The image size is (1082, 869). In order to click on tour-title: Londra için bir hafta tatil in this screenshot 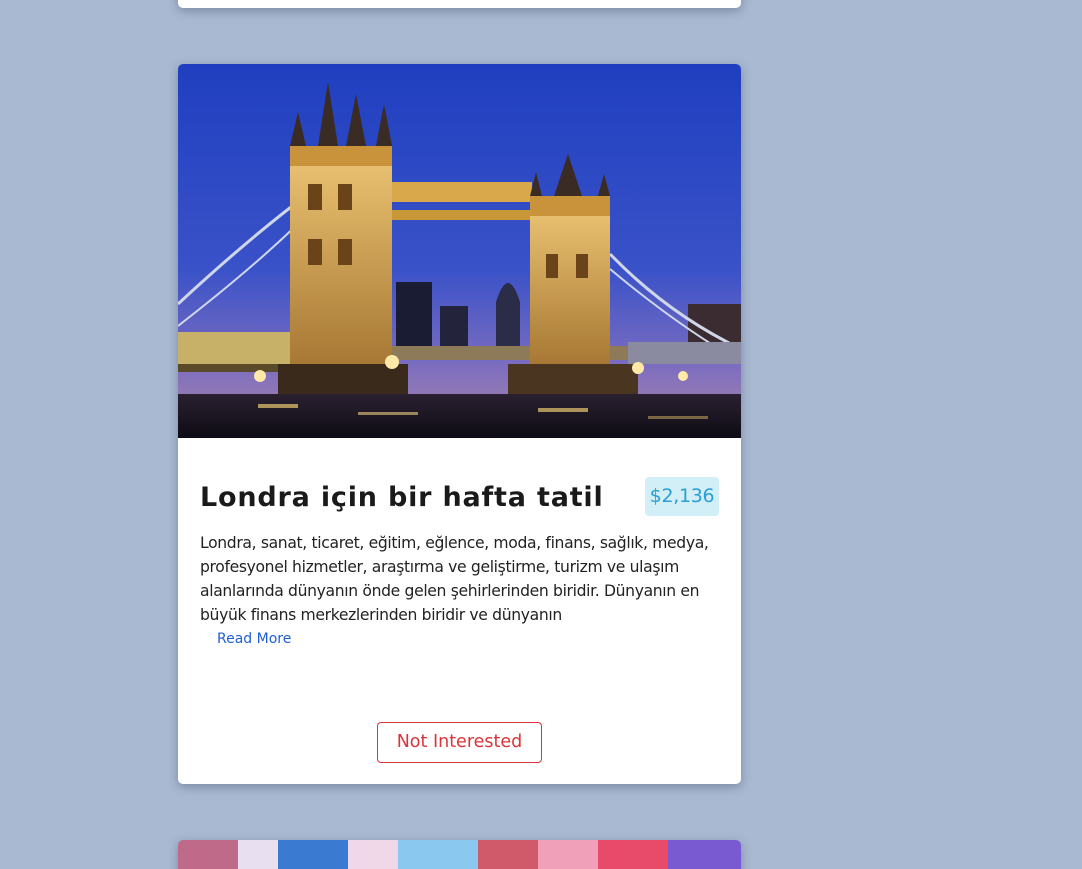, I will do `click(402, 497)`.